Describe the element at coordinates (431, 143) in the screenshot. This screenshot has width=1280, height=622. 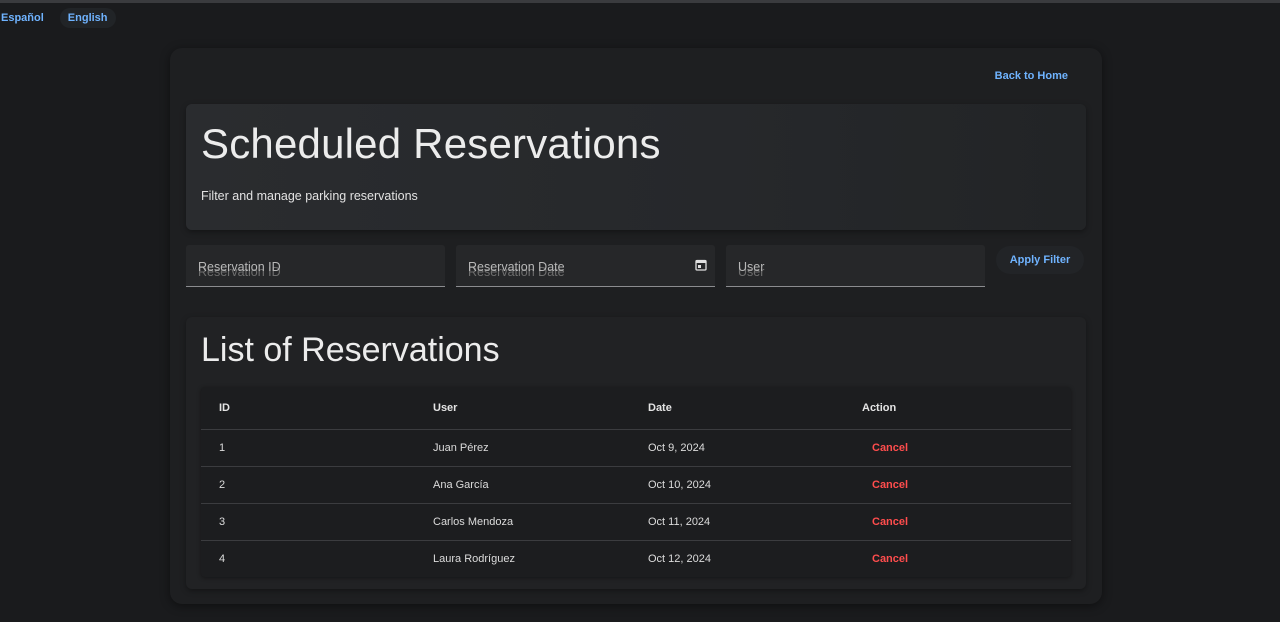
I see `page-title: Scheduled Reservations` at that location.